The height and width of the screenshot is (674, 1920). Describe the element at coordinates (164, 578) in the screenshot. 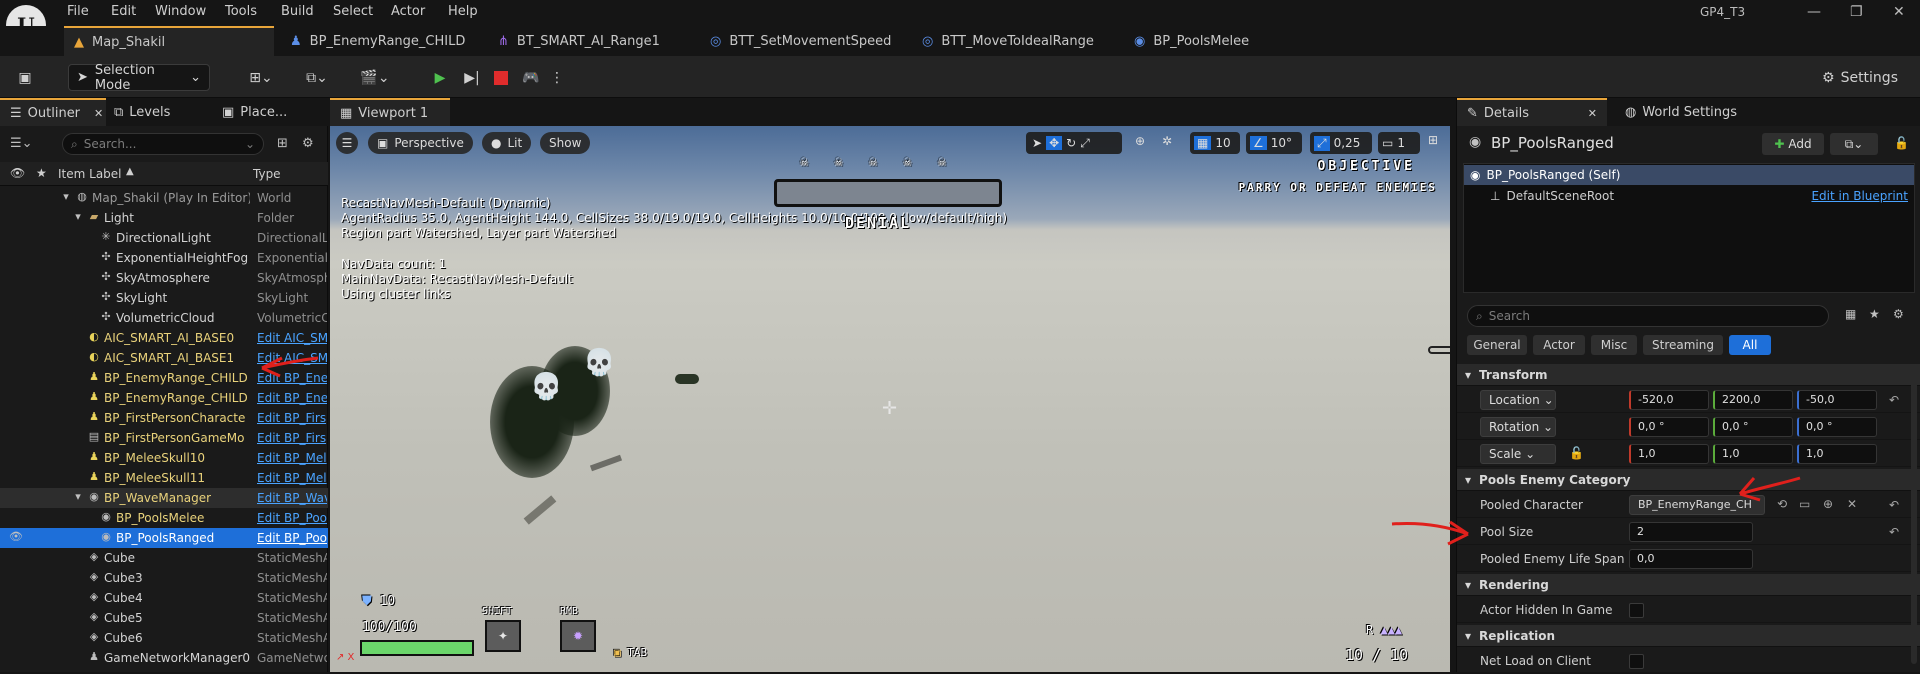

I see `outliner-row: ◈ Cube3 StaticMeshA` at that location.